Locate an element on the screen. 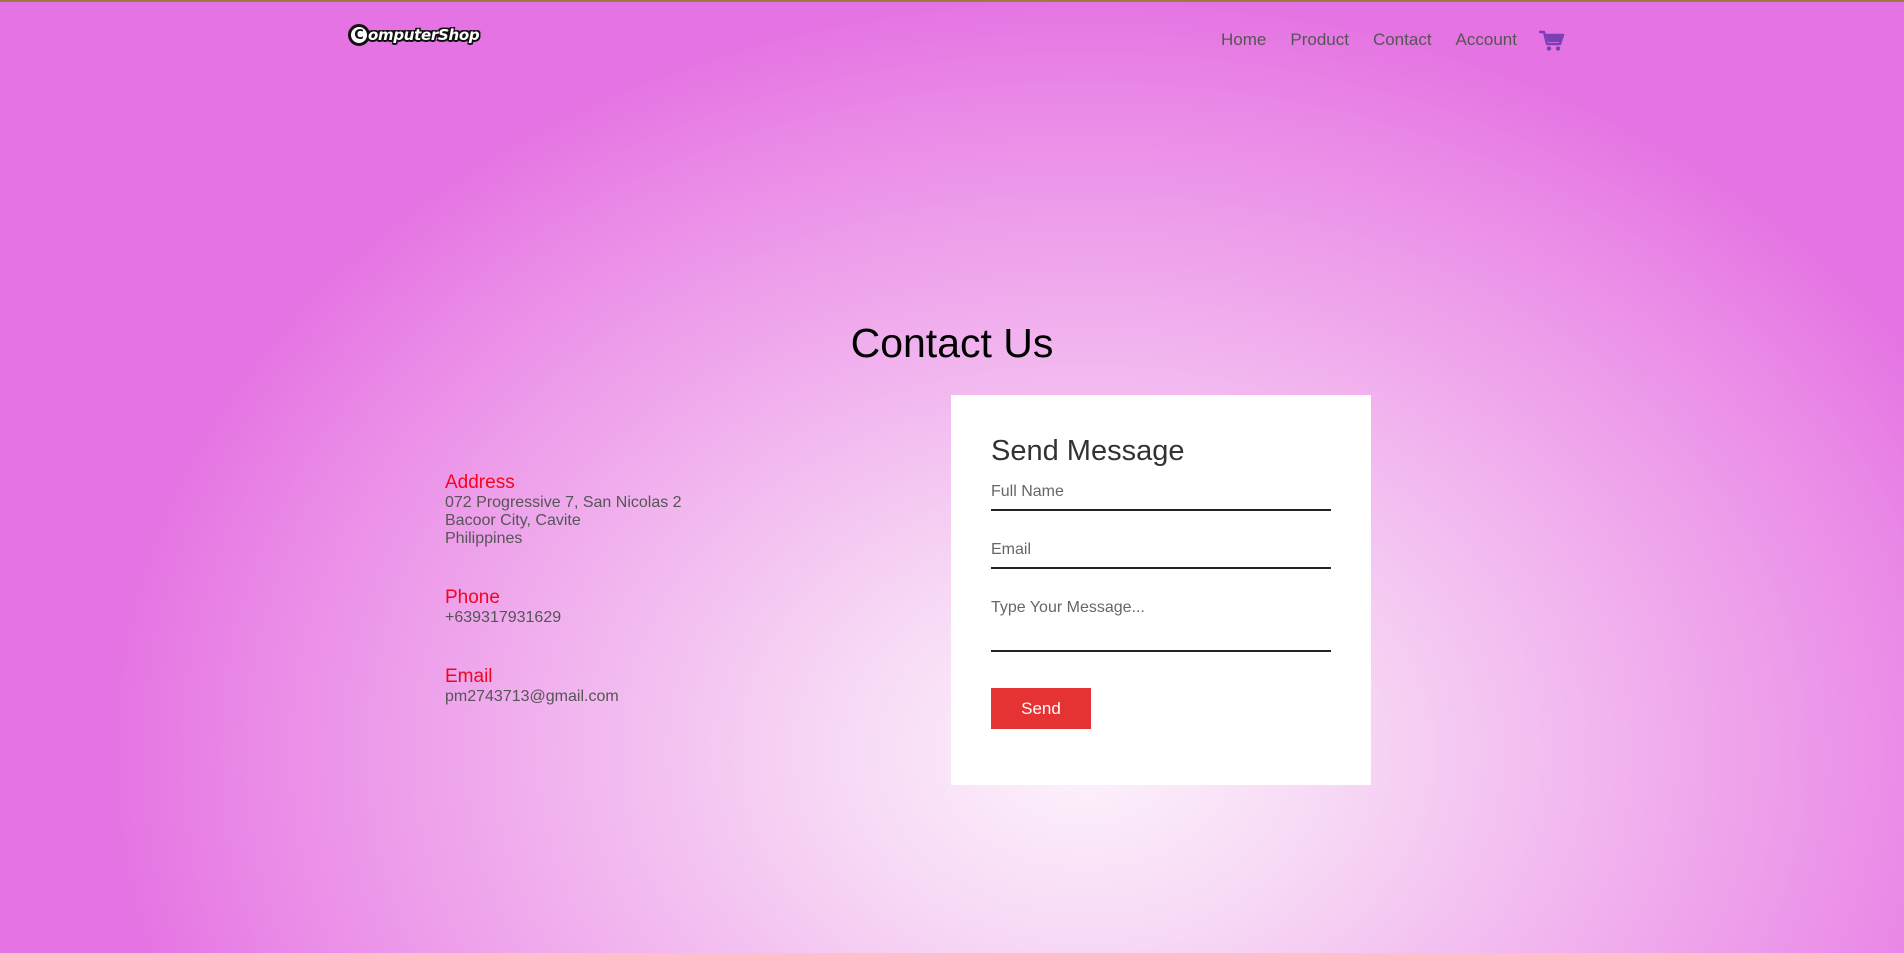  address-line-3: Philippines is located at coordinates (484, 538).